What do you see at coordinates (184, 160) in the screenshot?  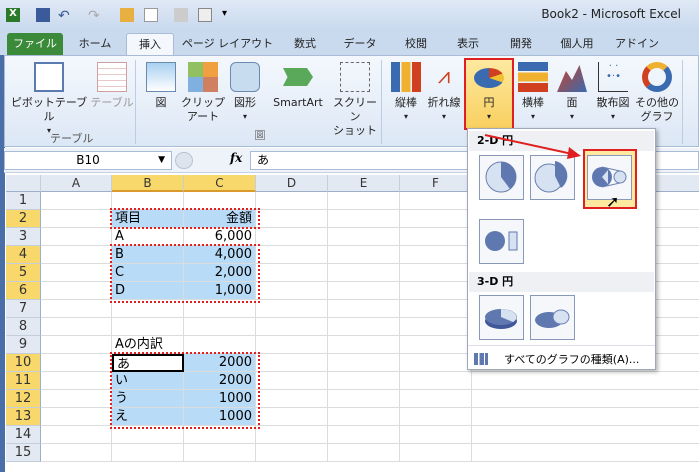 I see `formula-bar-resize-handle` at bounding box center [184, 160].